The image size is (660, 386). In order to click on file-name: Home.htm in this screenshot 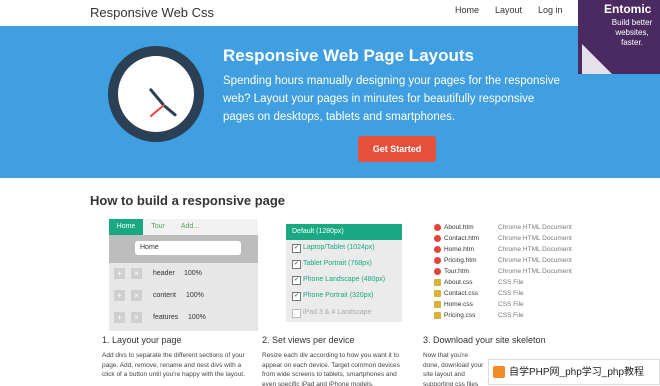, I will do `click(459, 249)`.